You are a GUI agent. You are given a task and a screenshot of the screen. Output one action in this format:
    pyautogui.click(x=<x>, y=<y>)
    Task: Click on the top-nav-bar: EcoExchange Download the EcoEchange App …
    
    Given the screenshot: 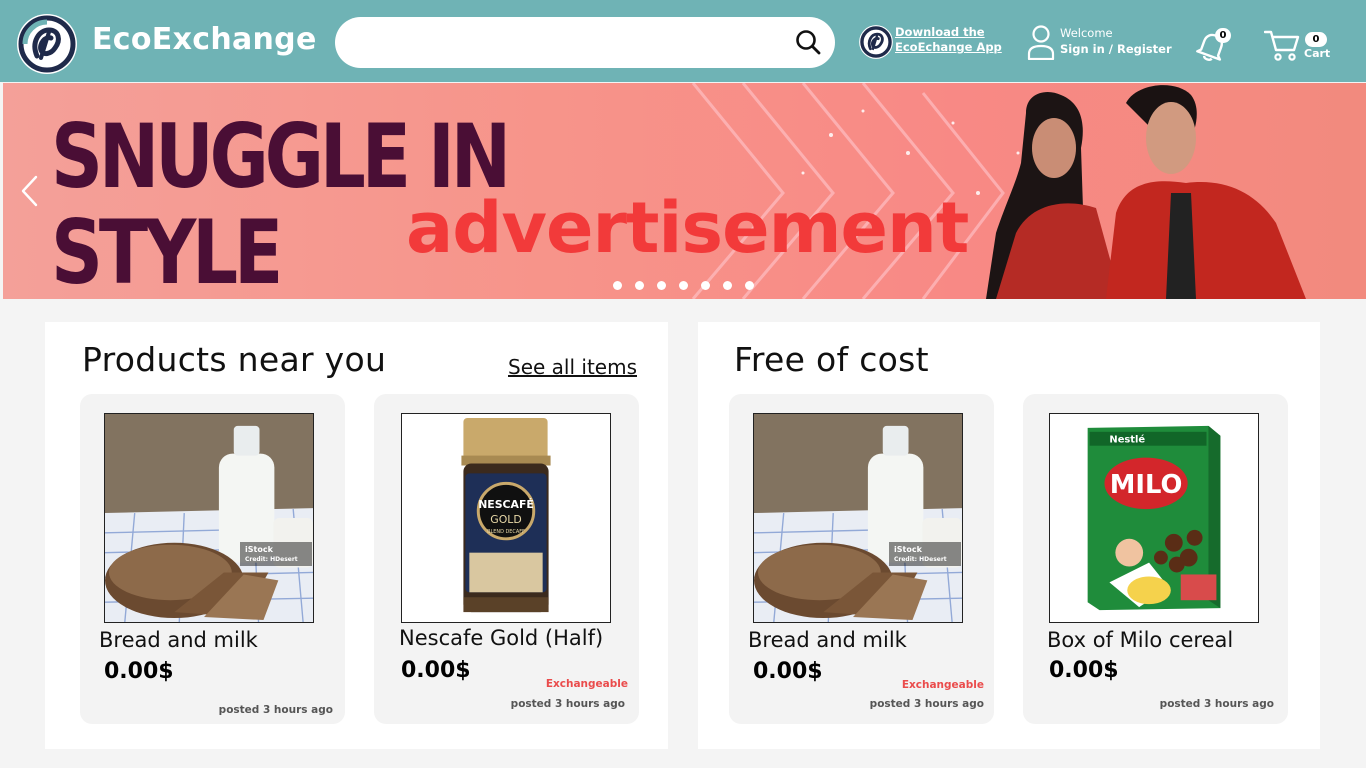 What is the action you would take?
    pyautogui.click(x=683, y=41)
    